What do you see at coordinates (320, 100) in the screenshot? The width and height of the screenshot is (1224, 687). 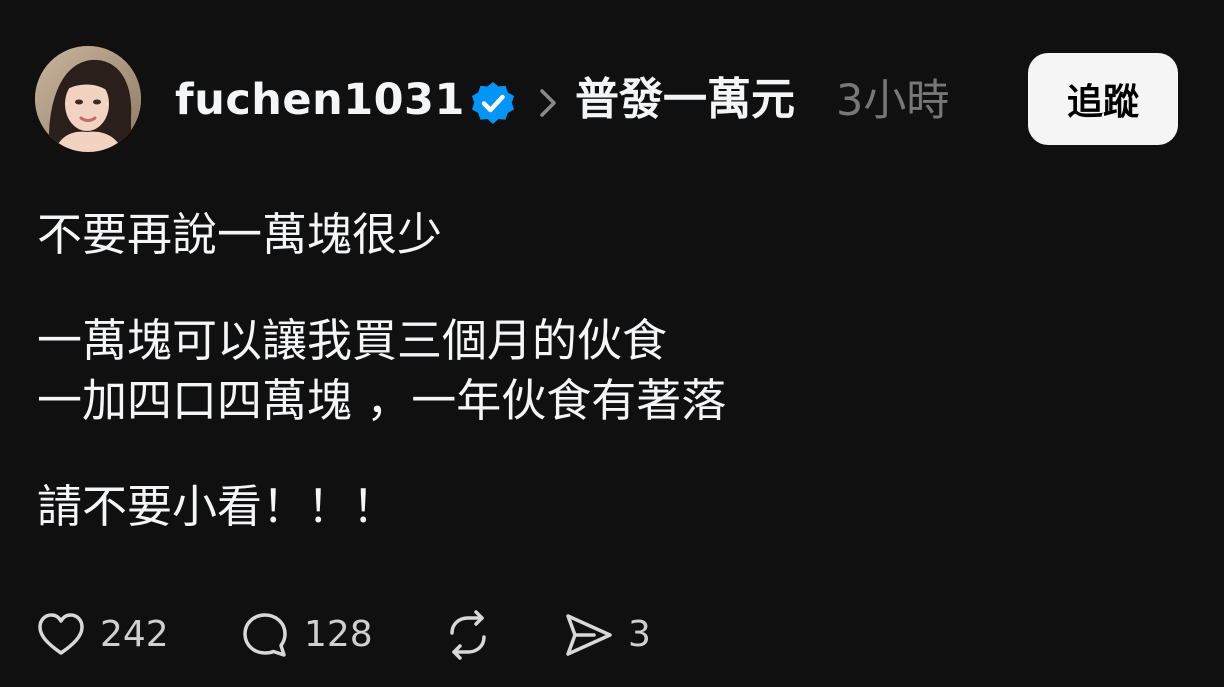 I see `username: fuchen1031` at bounding box center [320, 100].